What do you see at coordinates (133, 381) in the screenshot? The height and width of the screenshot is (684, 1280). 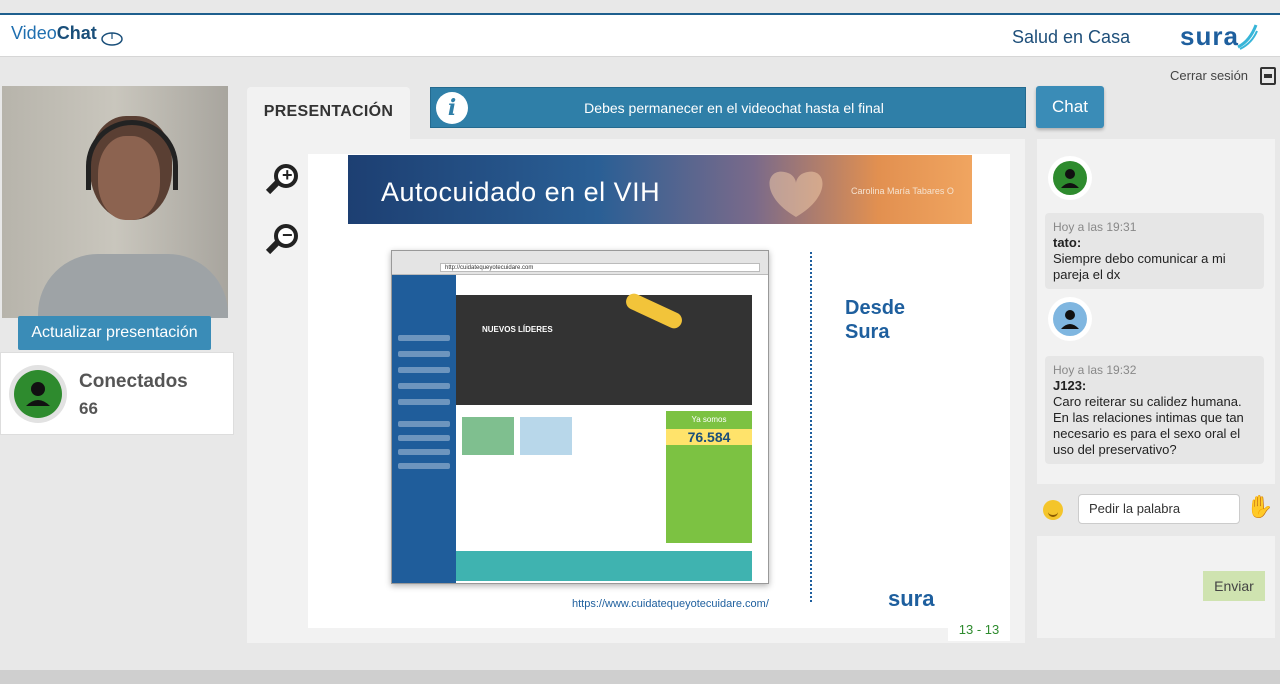 I see `connected-label: Conectados` at bounding box center [133, 381].